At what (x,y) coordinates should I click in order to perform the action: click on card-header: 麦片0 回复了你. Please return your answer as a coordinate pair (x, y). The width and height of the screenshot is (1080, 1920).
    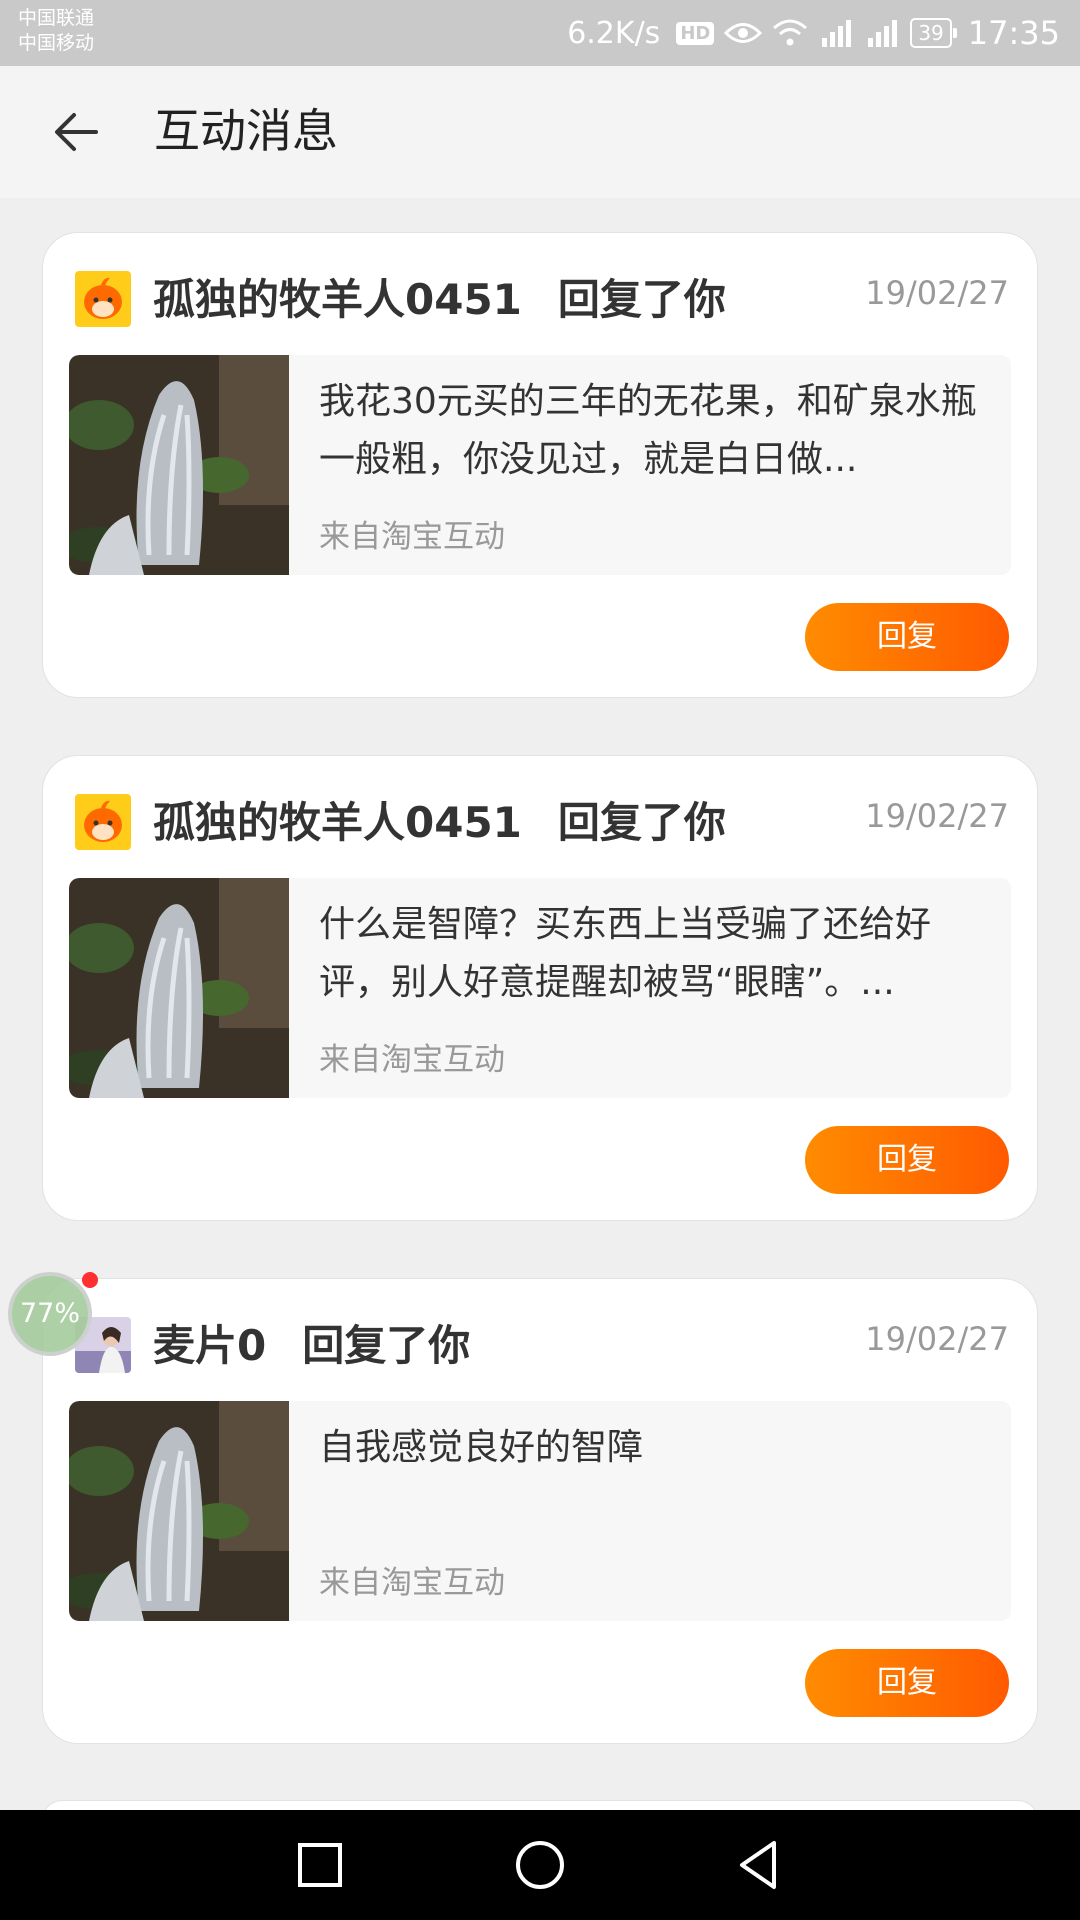
    Looking at the image, I should click on (311, 1346).